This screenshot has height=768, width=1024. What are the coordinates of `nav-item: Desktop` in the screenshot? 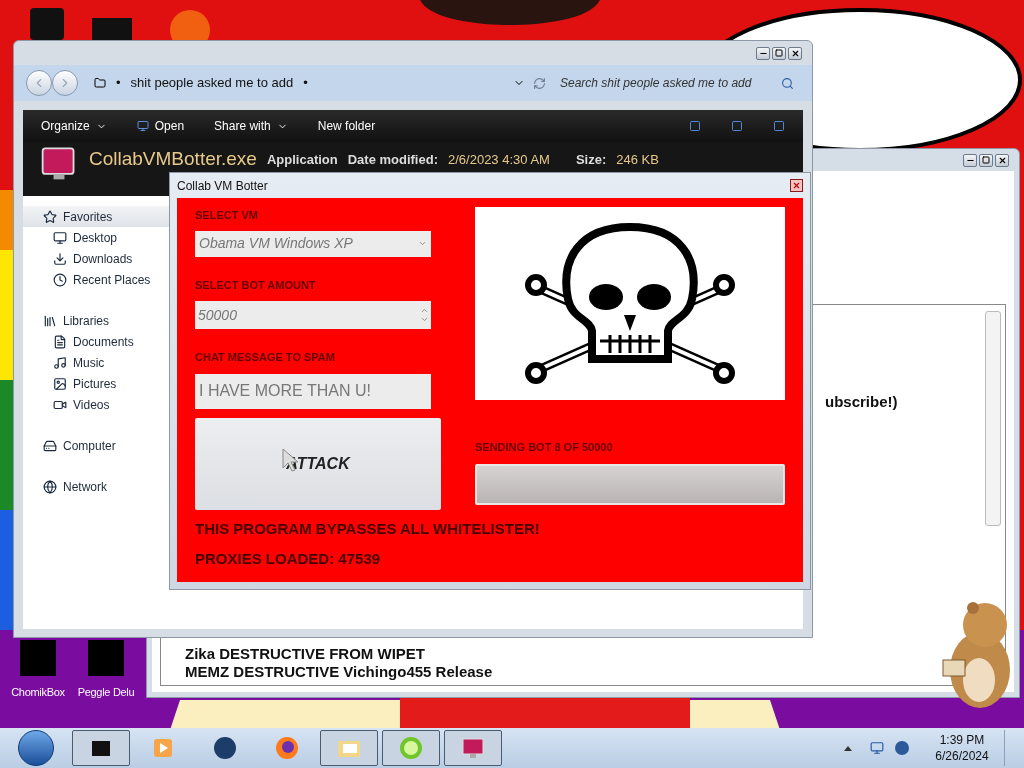 It's located at (97, 237).